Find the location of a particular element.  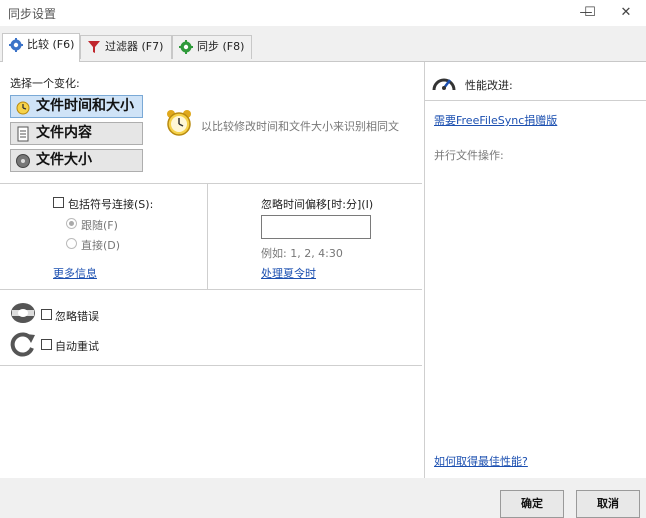

ignore-errors-label: 忽略错误 is located at coordinates (77, 316).